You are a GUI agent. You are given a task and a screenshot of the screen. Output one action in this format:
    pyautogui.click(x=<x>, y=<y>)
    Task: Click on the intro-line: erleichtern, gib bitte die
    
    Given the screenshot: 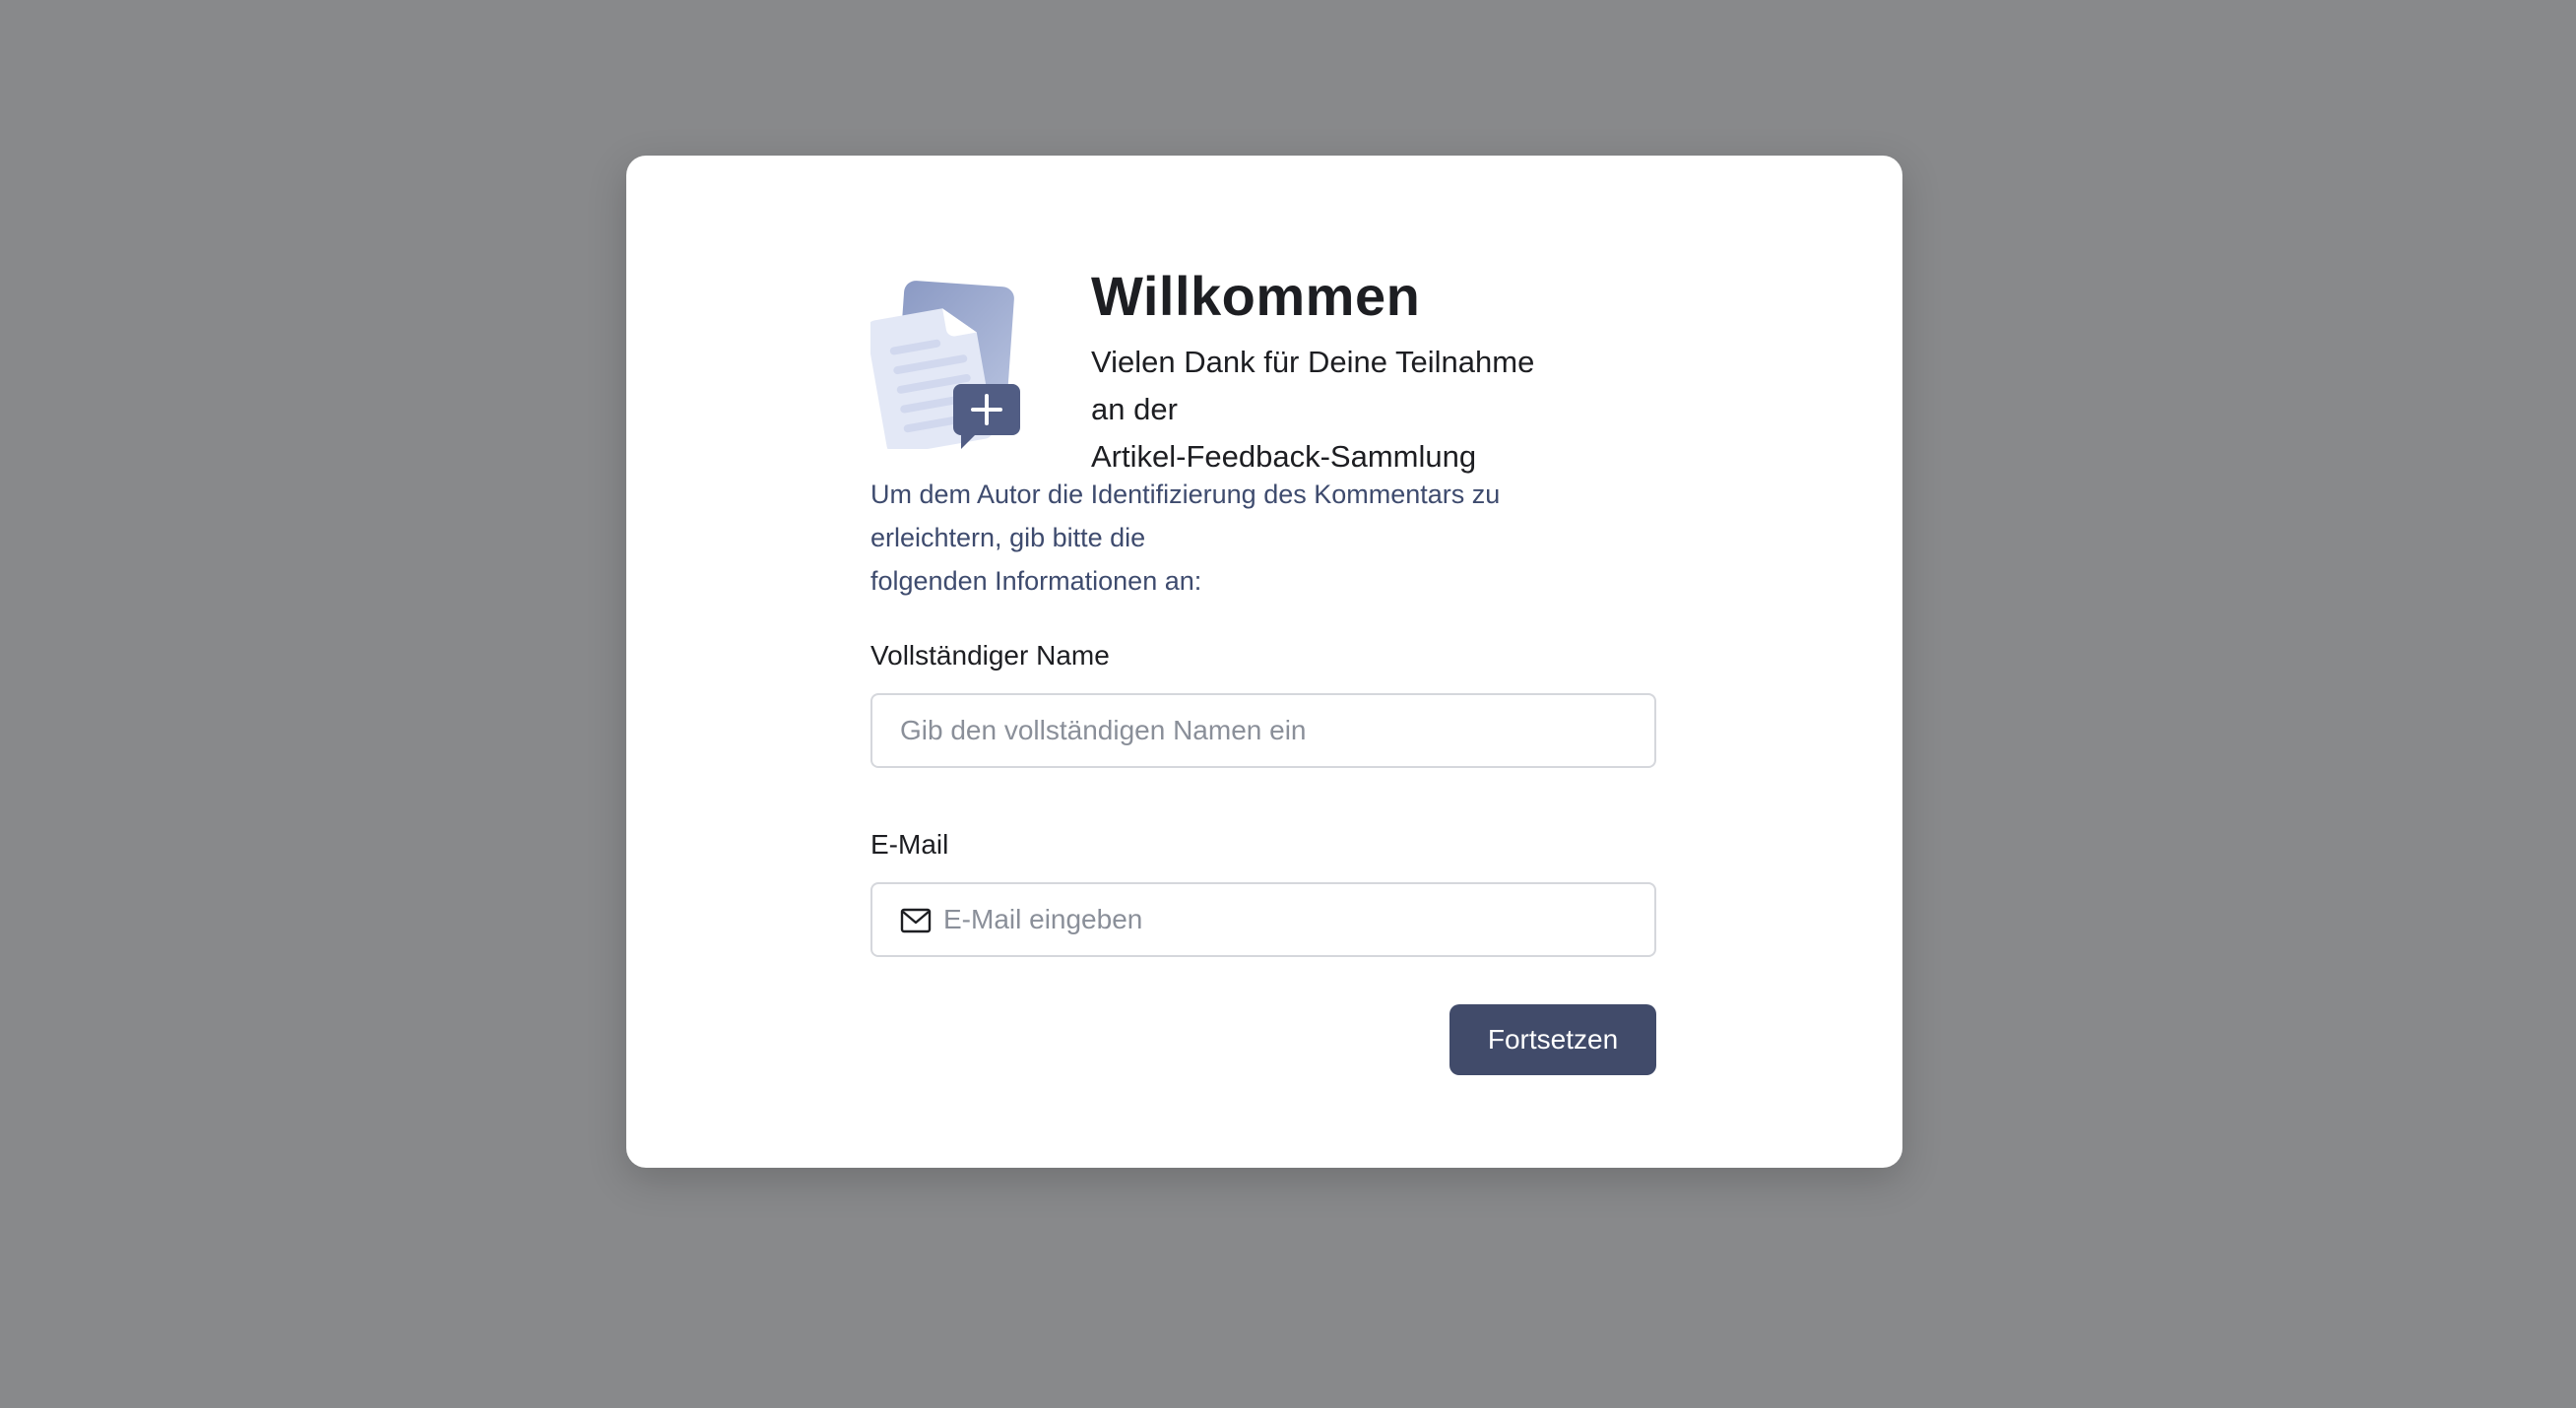 What is the action you would take?
    pyautogui.click(x=1008, y=537)
    